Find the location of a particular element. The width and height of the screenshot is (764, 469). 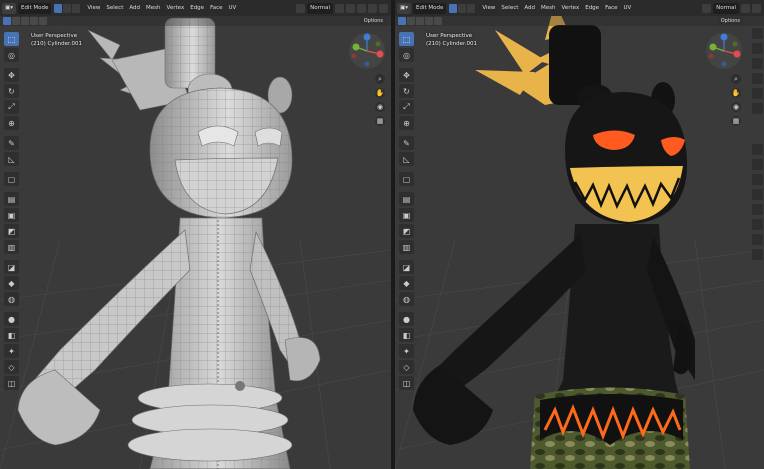

object-tab-icon is located at coordinates (757, 149).